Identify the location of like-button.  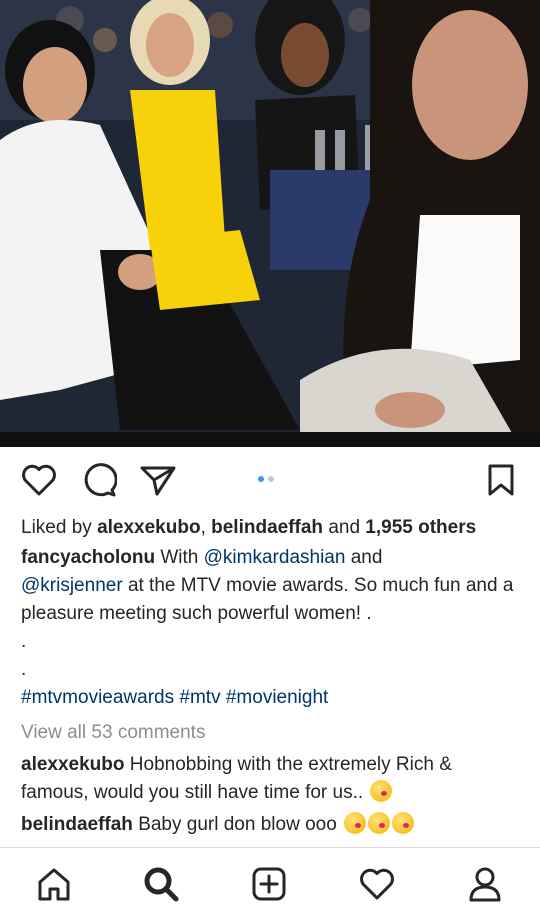
(39, 480).